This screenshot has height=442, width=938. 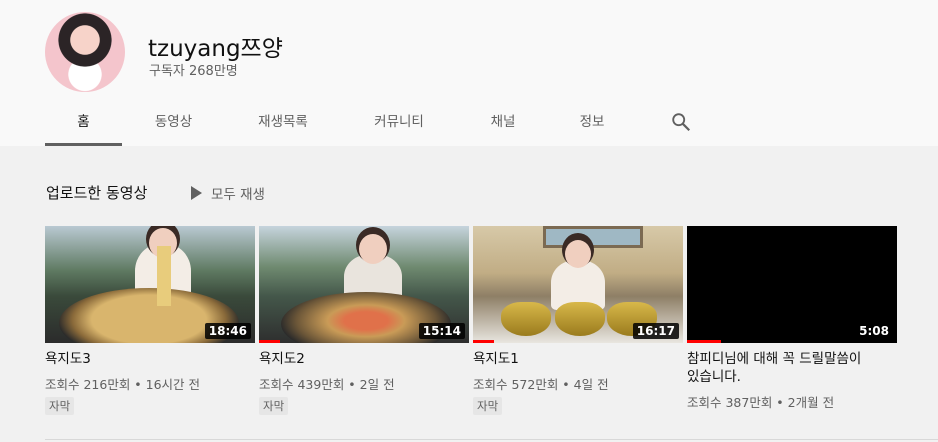 What do you see at coordinates (123, 384) in the screenshot?
I see `video-meta: 조회수 216만회 • 16시간 전` at bounding box center [123, 384].